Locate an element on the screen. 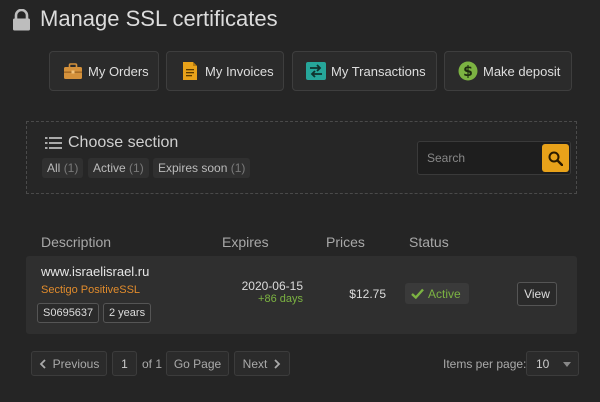 The height and width of the screenshot is (402, 600). my-transactions-label: My Transactions is located at coordinates (378, 71).